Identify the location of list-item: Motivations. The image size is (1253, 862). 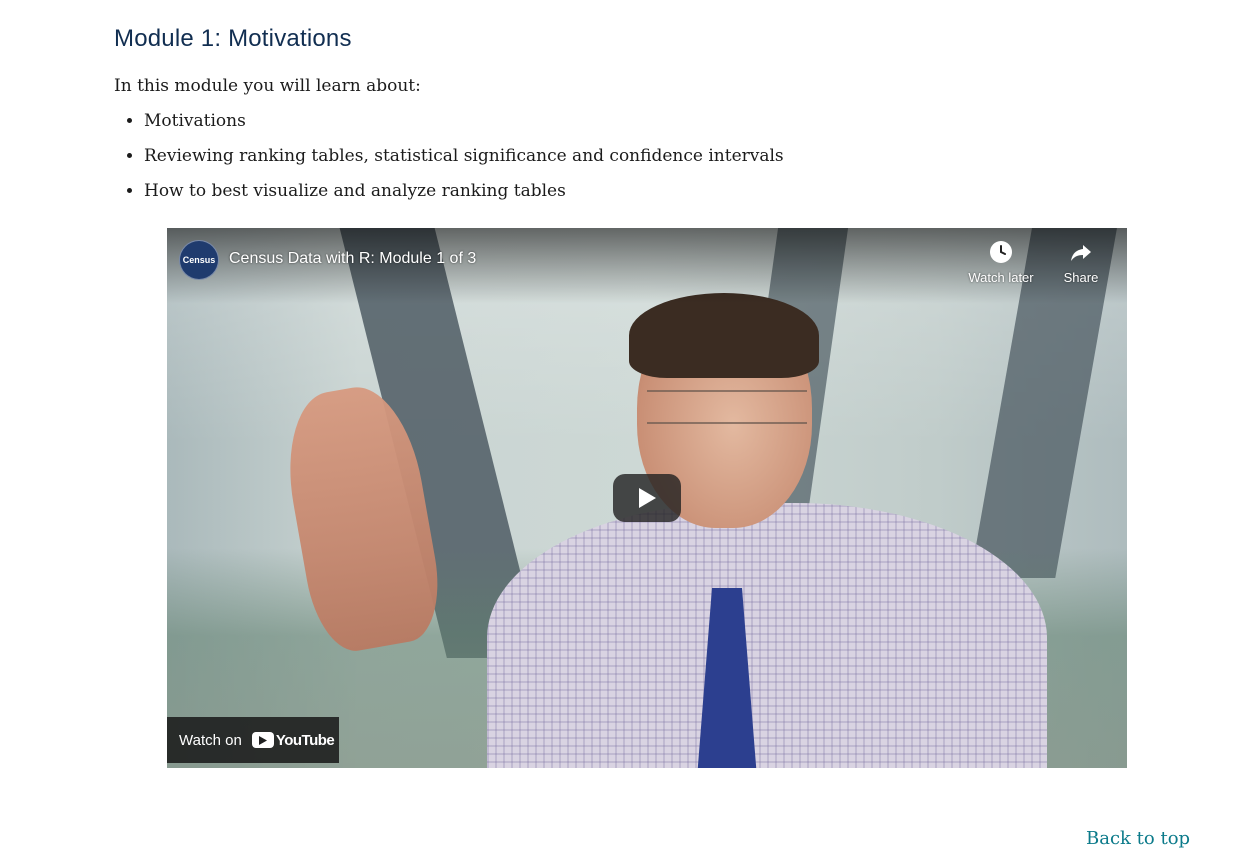
(464, 121).